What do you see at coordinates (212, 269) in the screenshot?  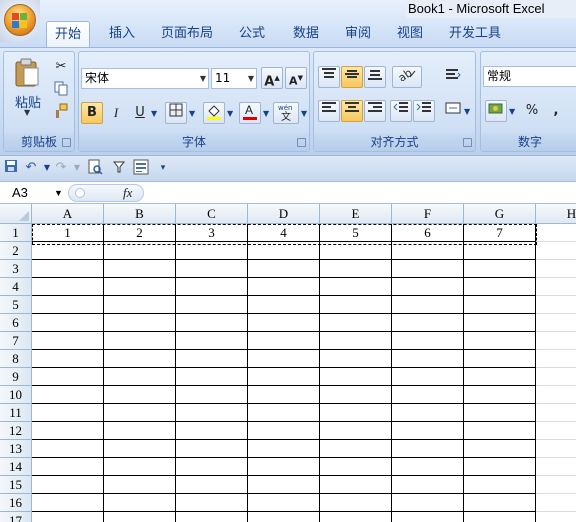 I see `cell-c3` at bounding box center [212, 269].